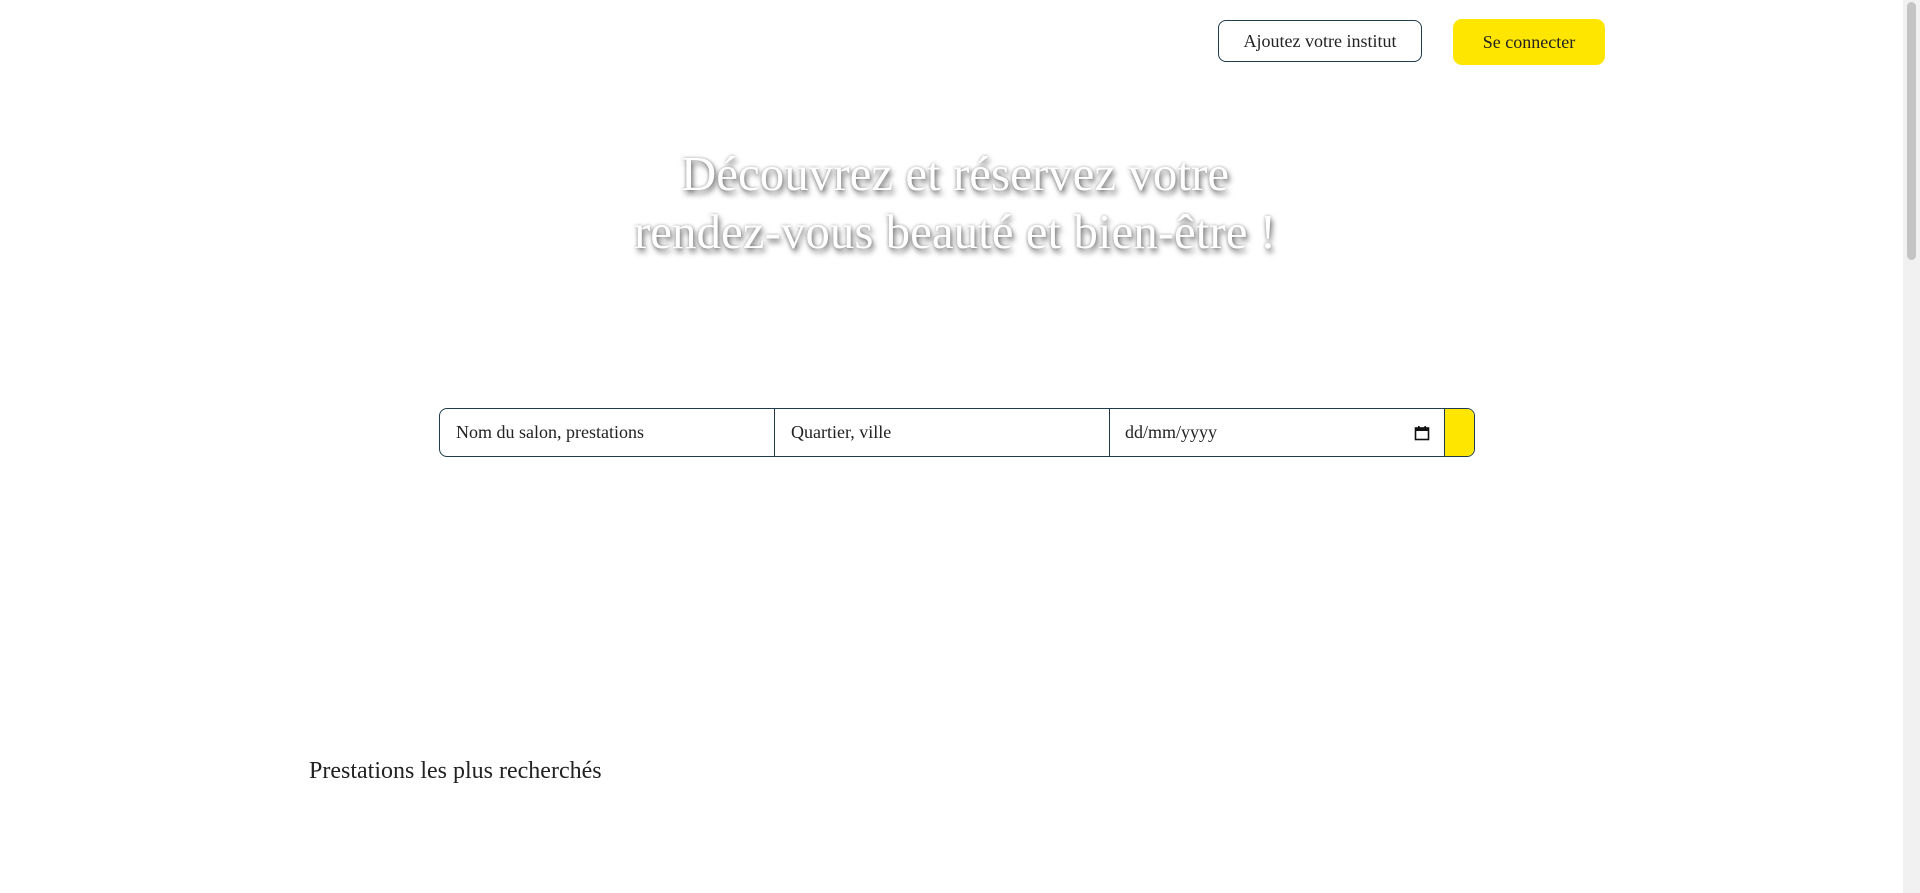 The width and height of the screenshot is (1920, 893). I want to click on calendar-icon, so click(1422, 433).